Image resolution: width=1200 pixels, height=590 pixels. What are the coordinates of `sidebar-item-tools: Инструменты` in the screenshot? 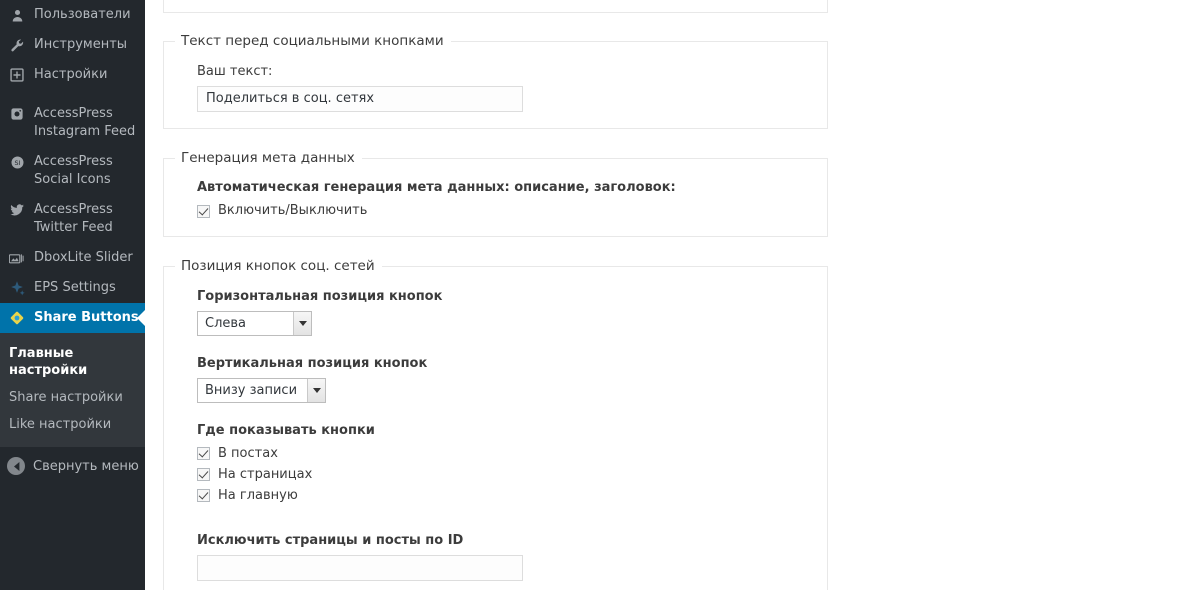 It's located at (72, 45).